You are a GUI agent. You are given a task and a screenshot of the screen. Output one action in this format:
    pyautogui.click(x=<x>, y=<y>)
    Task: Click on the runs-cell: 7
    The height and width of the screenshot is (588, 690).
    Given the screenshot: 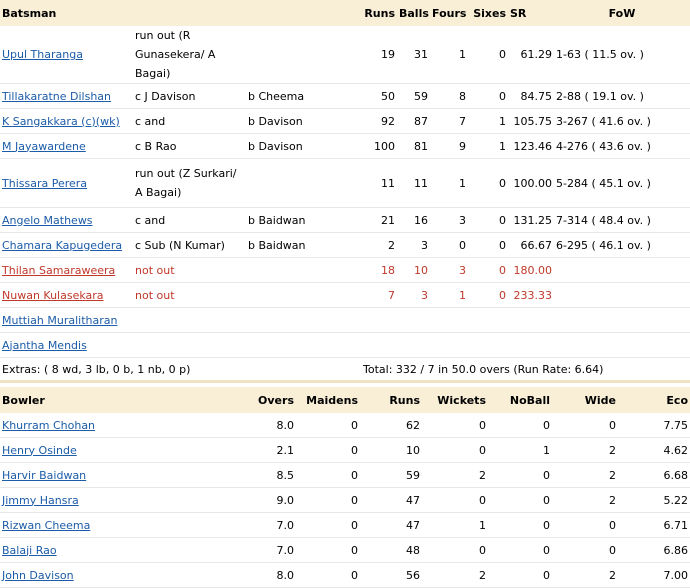 What is the action you would take?
    pyautogui.click(x=379, y=295)
    